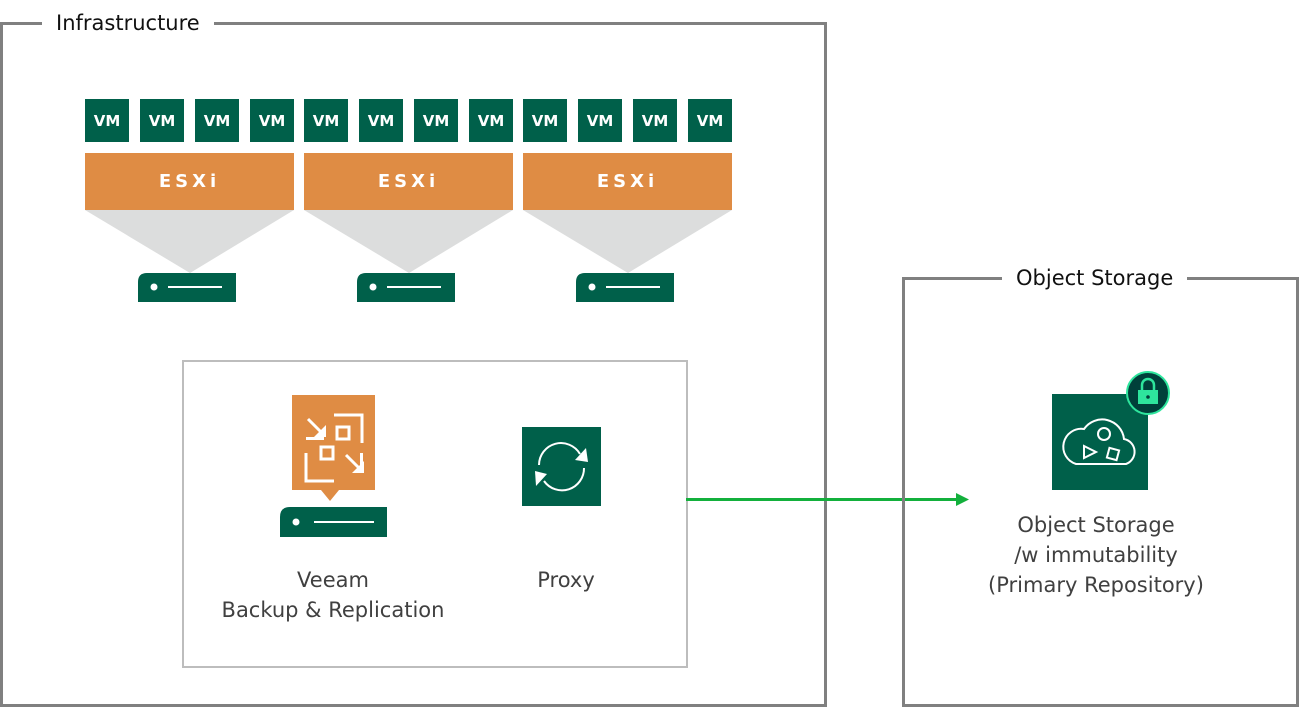 The width and height of the screenshot is (1299, 707). Describe the element at coordinates (561, 466) in the screenshot. I see `refresh-cycle-icon` at that location.